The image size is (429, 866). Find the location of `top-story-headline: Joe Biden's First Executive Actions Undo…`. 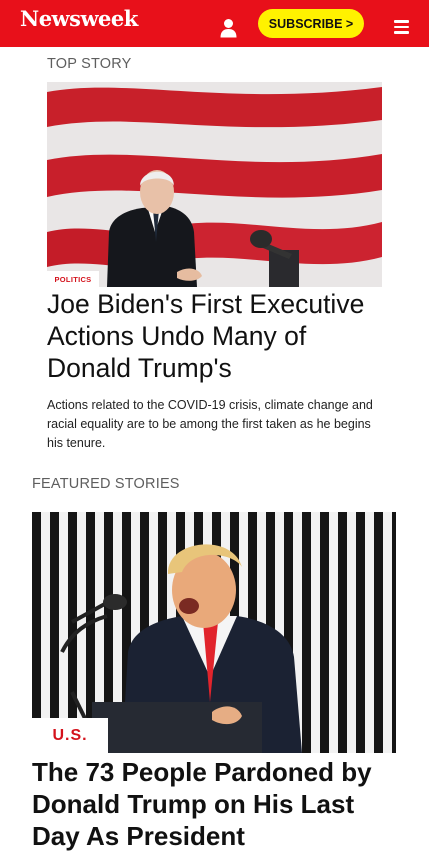

top-story-headline: Joe Biden's First Executive Actions Undo… is located at coordinates (212, 336).